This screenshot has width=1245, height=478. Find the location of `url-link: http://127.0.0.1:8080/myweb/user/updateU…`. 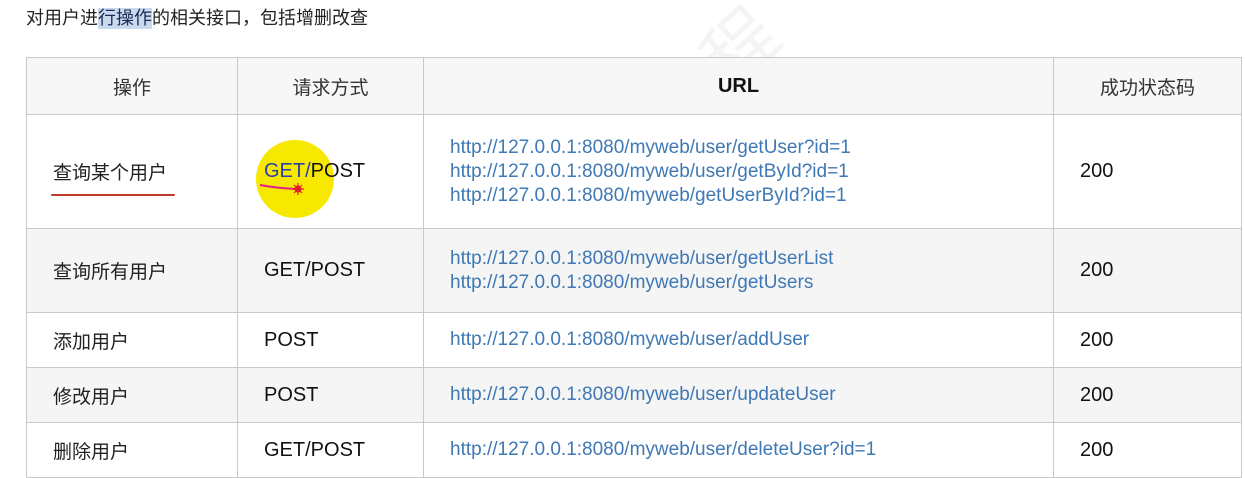

url-link: http://127.0.0.1:8080/myweb/user/updateU… is located at coordinates (751, 395).